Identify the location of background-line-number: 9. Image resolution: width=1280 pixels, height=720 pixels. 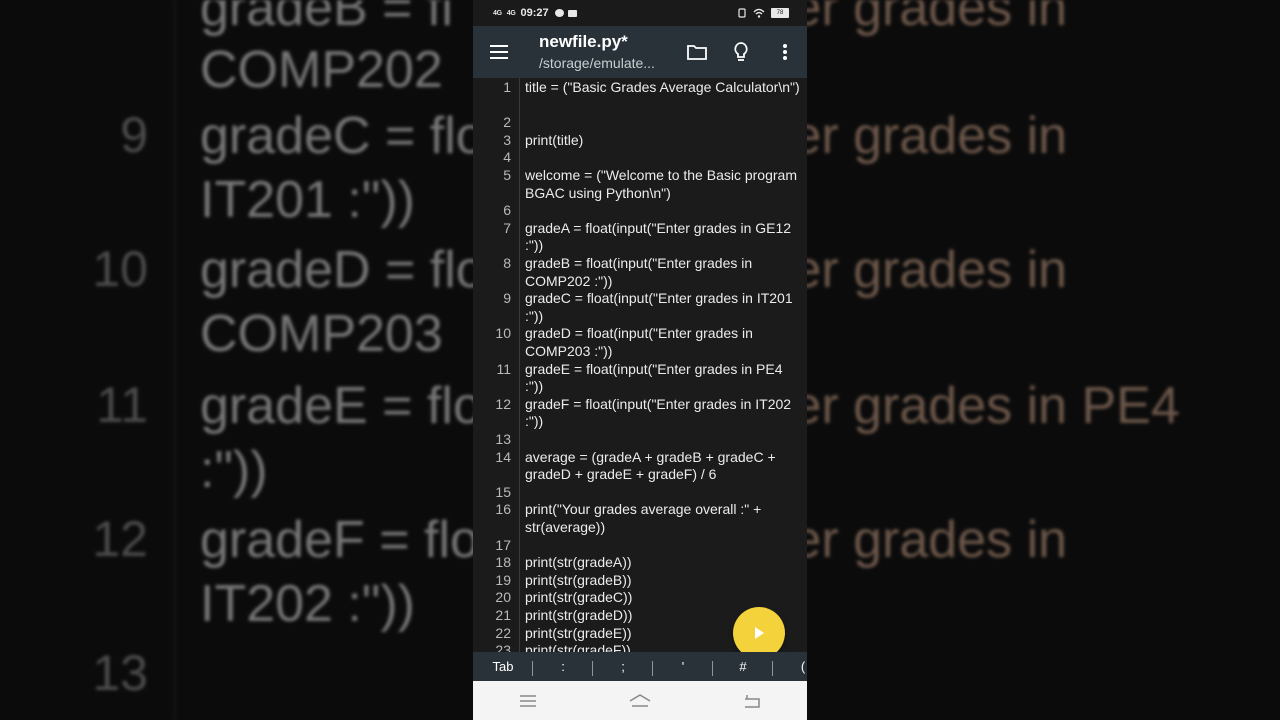
(134, 135).